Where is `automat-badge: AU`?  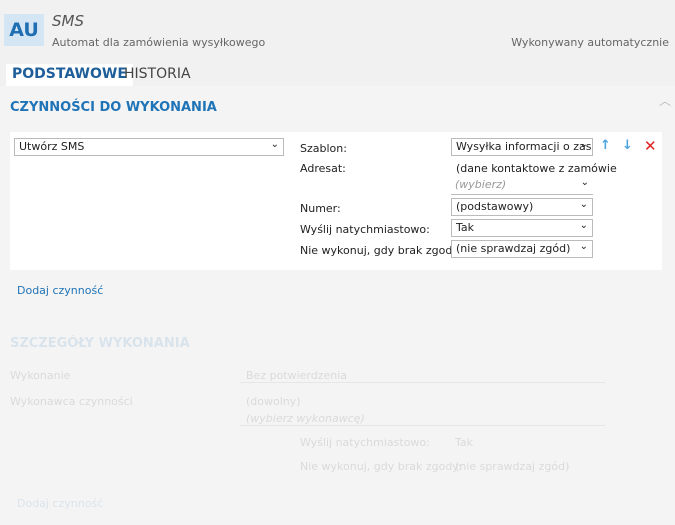 automat-badge: AU is located at coordinates (24, 30).